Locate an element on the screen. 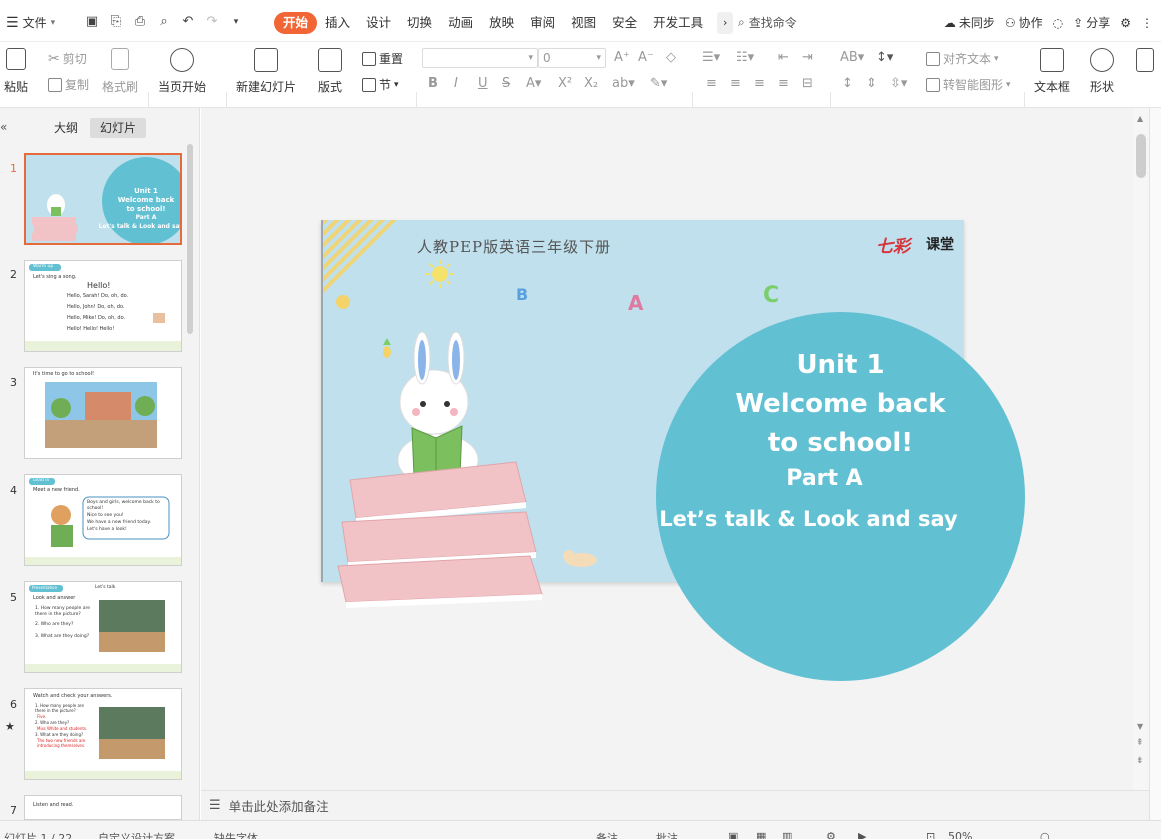  scroll-thumb is located at coordinates (1141, 156).